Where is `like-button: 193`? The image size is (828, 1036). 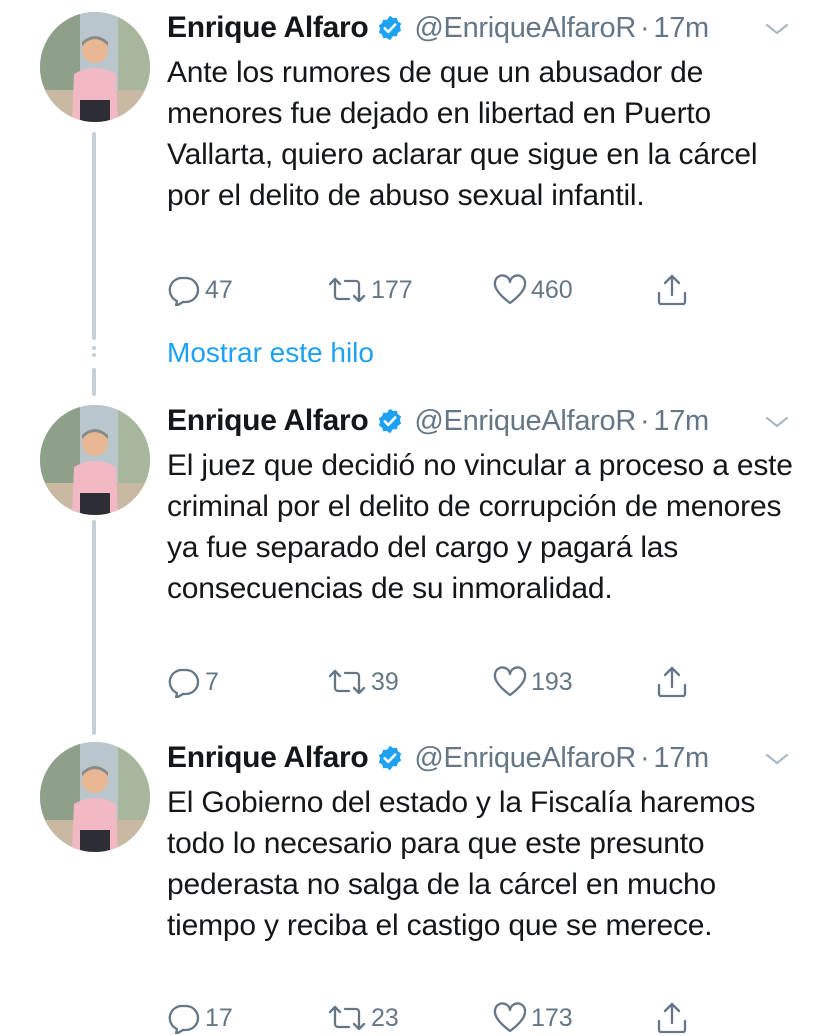 like-button: 193 is located at coordinates (533, 682).